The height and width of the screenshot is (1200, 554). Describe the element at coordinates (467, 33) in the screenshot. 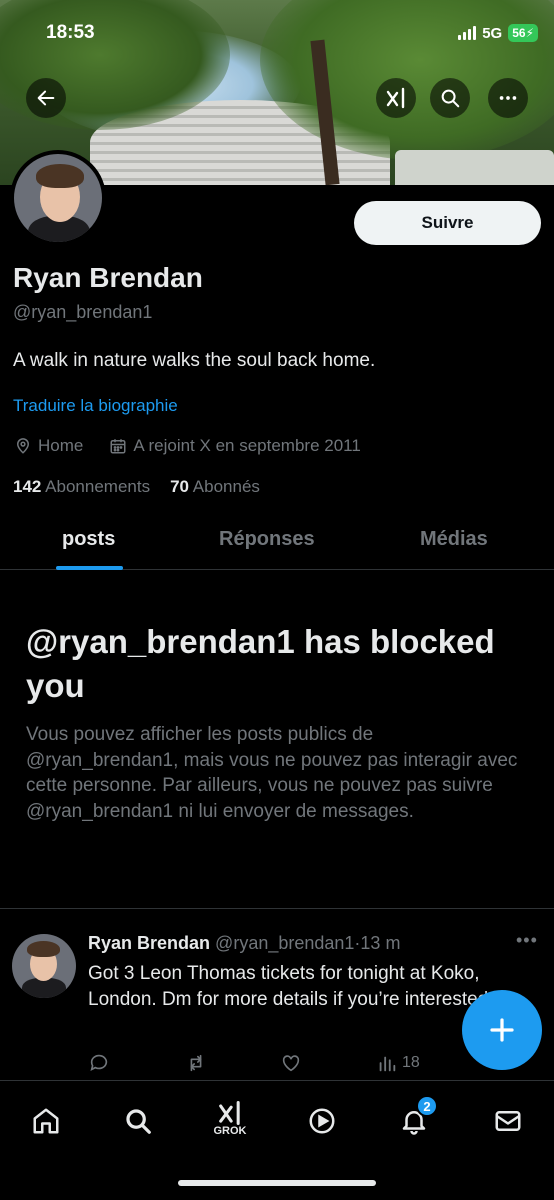

I see `signal-icon` at that location.